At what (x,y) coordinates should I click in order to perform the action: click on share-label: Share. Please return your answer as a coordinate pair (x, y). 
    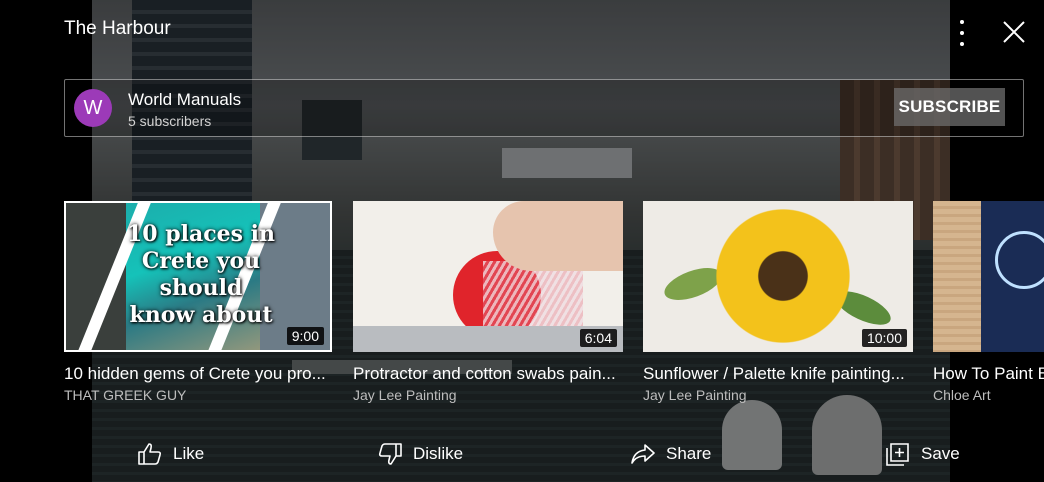
    Looking at the image, I should click on (689, 453).